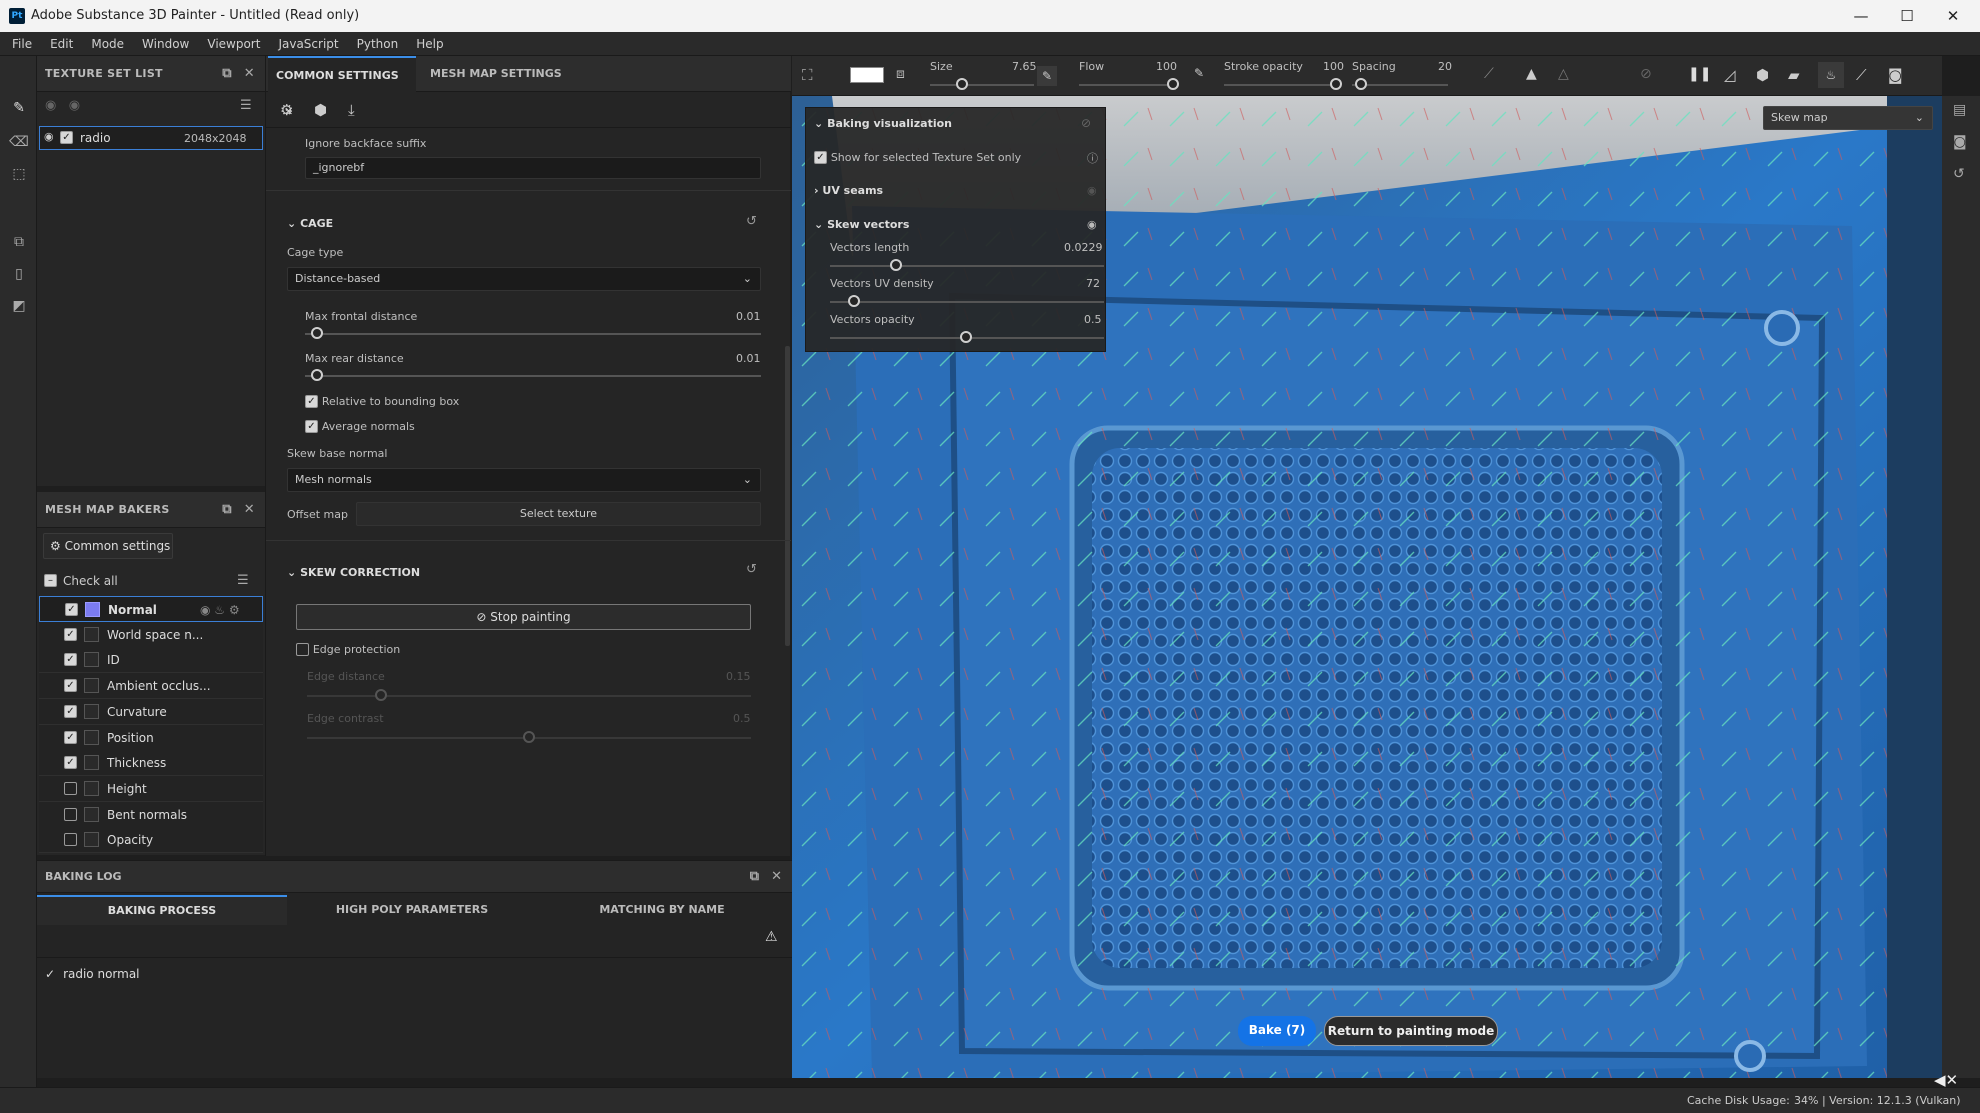 The image size is (1980, 1113). What do you see at coordinates (1861, 16) in the screenshot?
I see `minimize-button: —` at bounding box center [1861, 16].